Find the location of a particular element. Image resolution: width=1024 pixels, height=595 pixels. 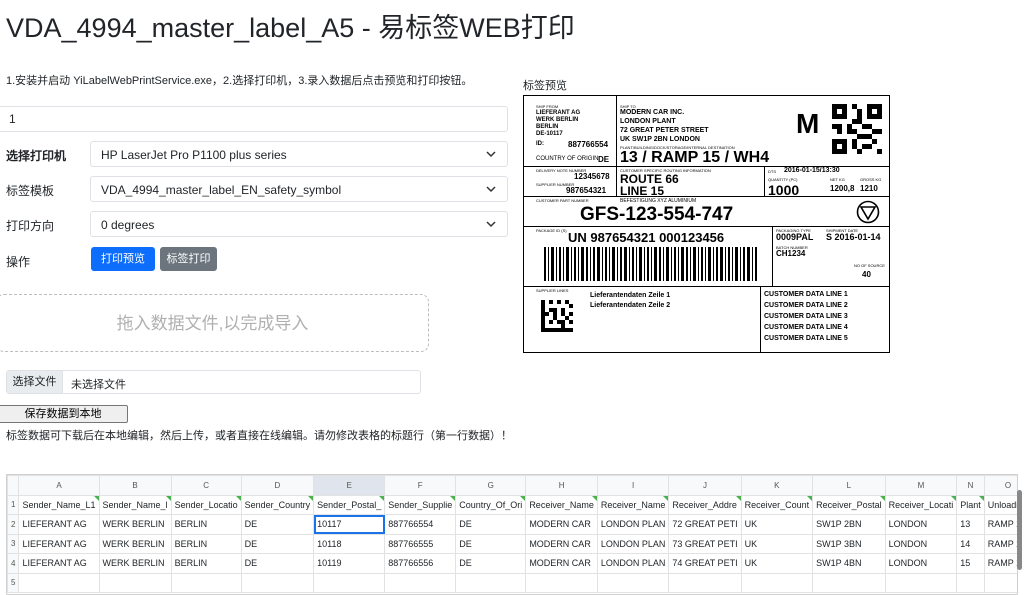

column-header: E is located at coordinates (349, 485).